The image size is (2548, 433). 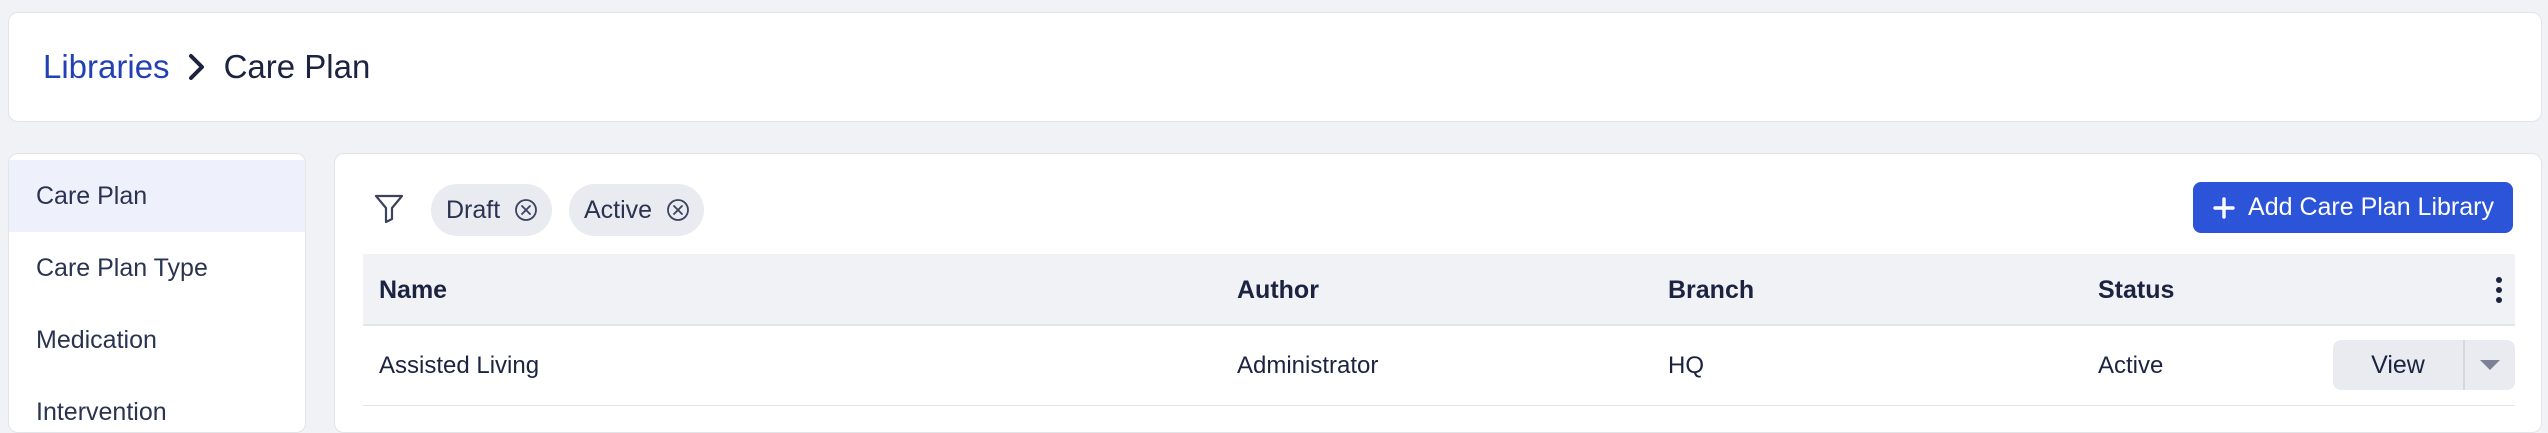 What do you see at coordinates (618, 209) in the screenshot?
I see `filter-chip-label: Active` at bounding box center [618, 209].